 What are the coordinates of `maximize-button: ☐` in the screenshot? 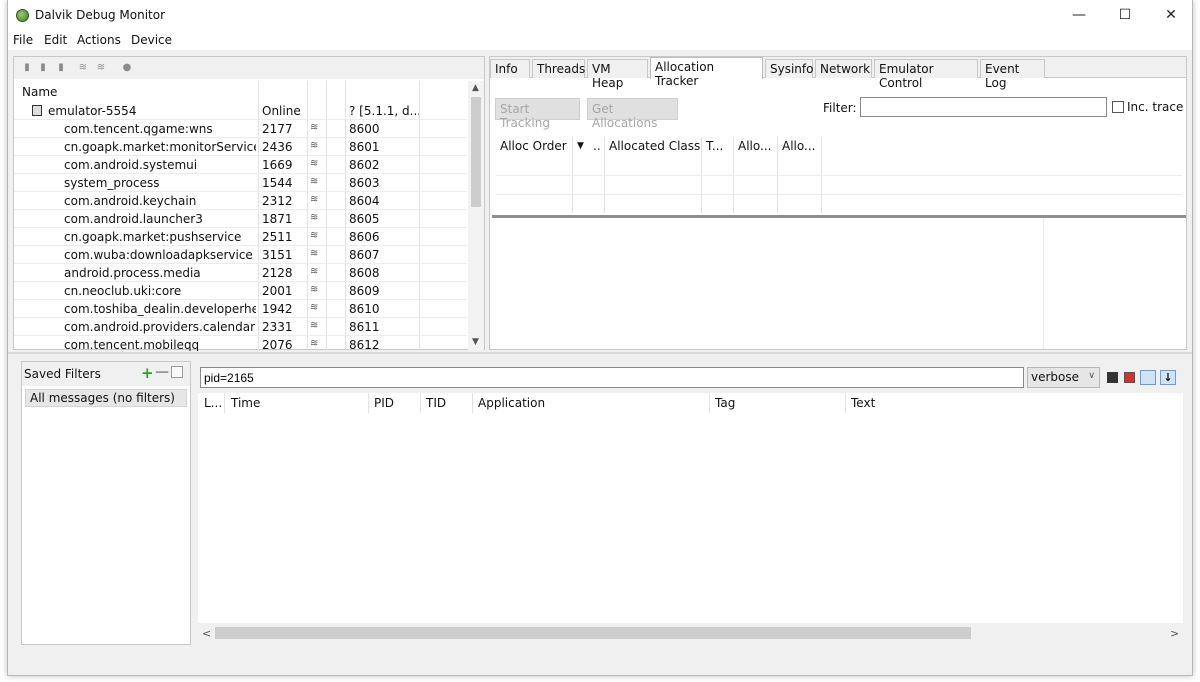 It's located at (1125, 15).